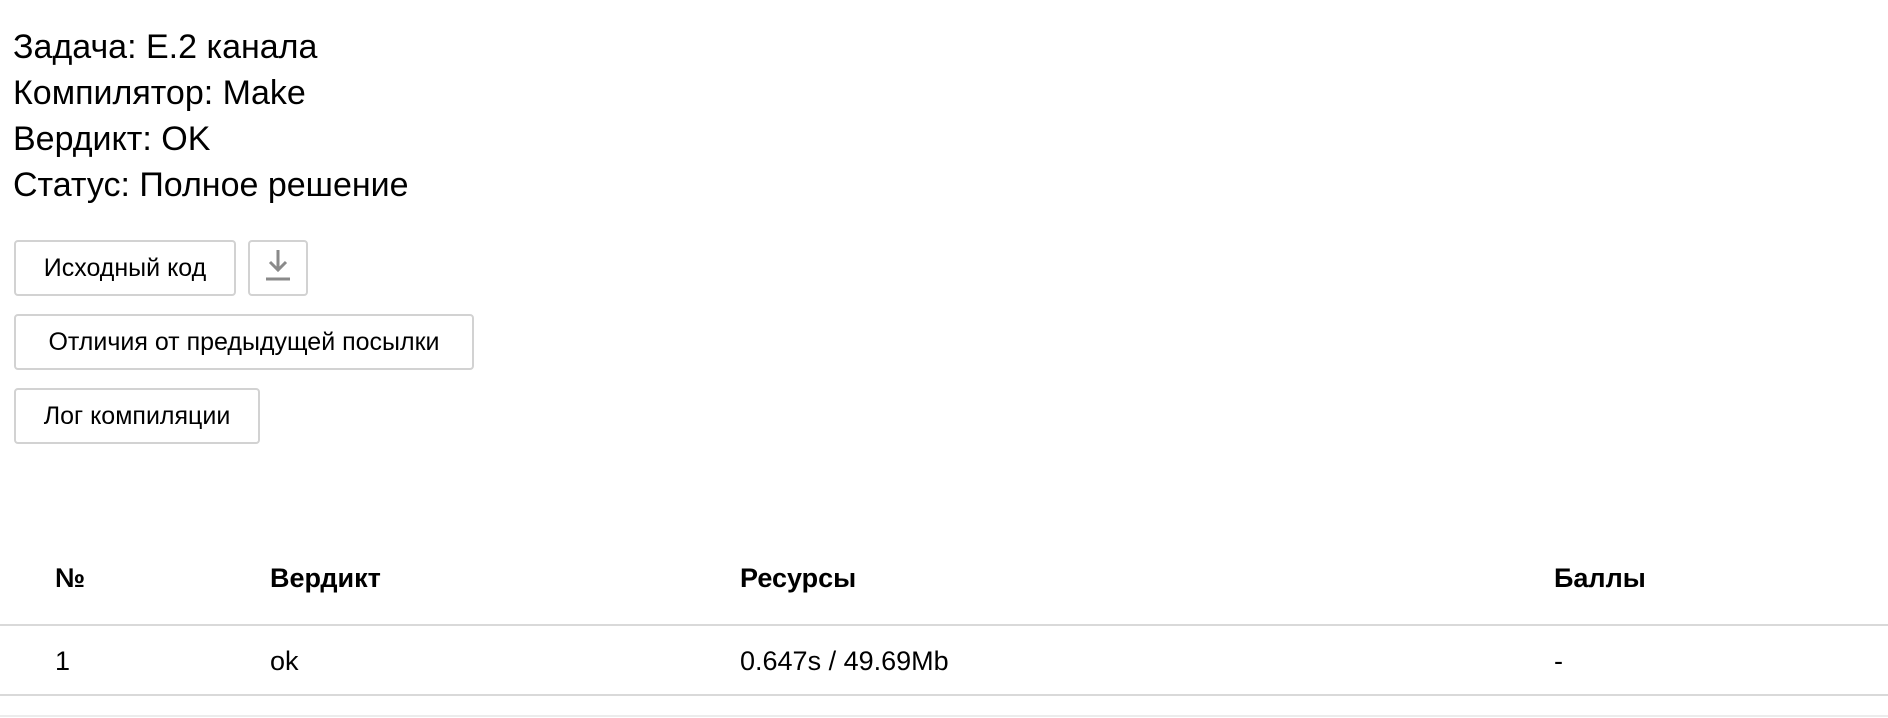  Describe the element at coordinates (63, 661) in the screenshot. I see `cell-number: 1` at that location.